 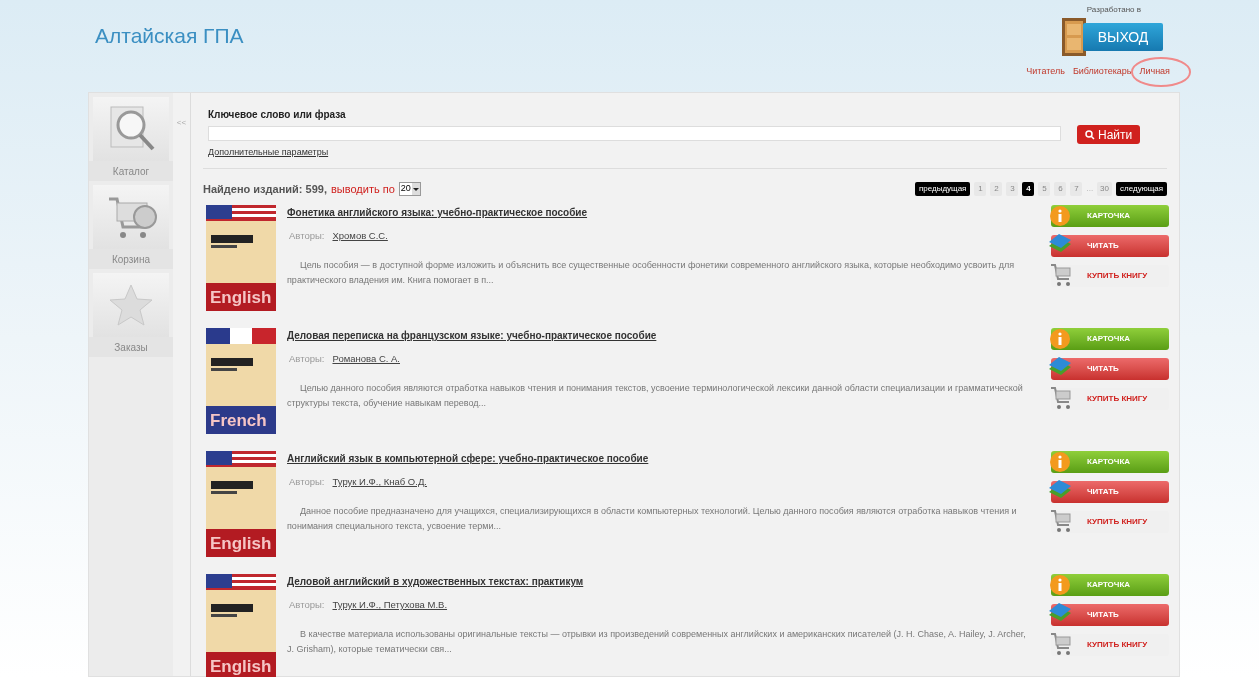 What do you see at coordinates (1154, 71) in the screenshot?
I see `header-link: Личная` at bounding box center [1154, 71].